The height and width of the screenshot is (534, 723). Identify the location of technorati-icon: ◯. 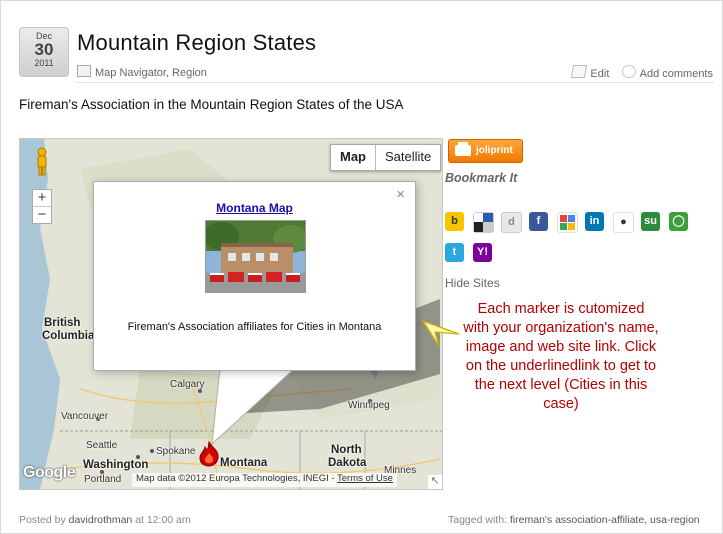
(678, 221).